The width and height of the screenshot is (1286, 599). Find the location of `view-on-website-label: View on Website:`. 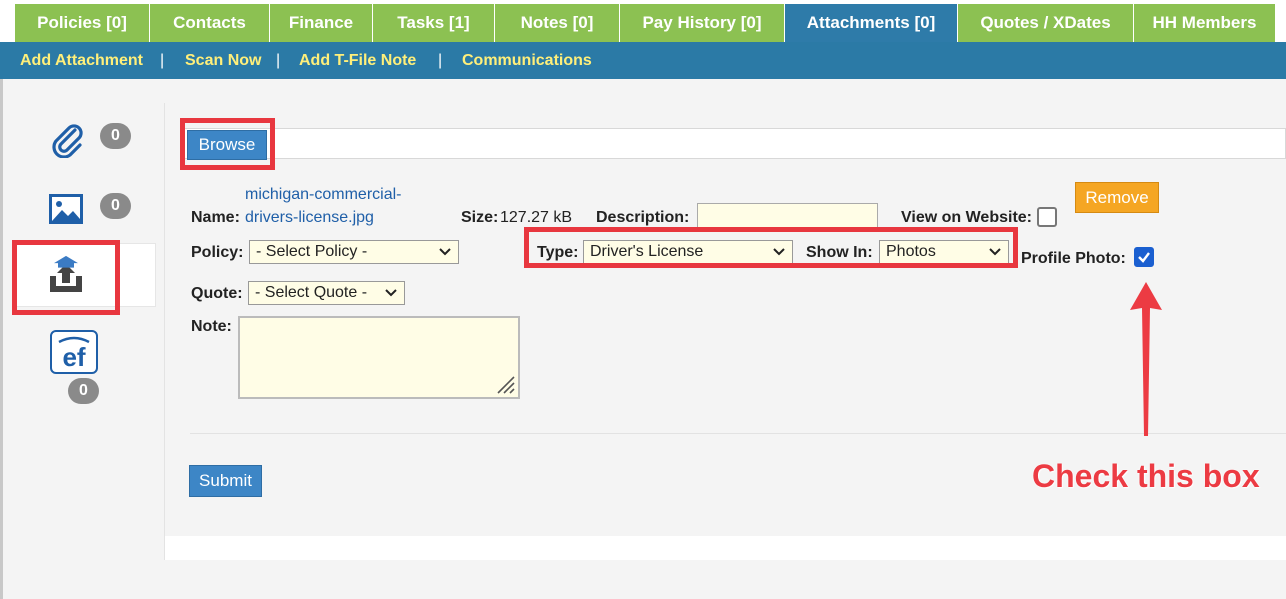

view-on-website-label: View on Website: is located at coordinates (966, 217).